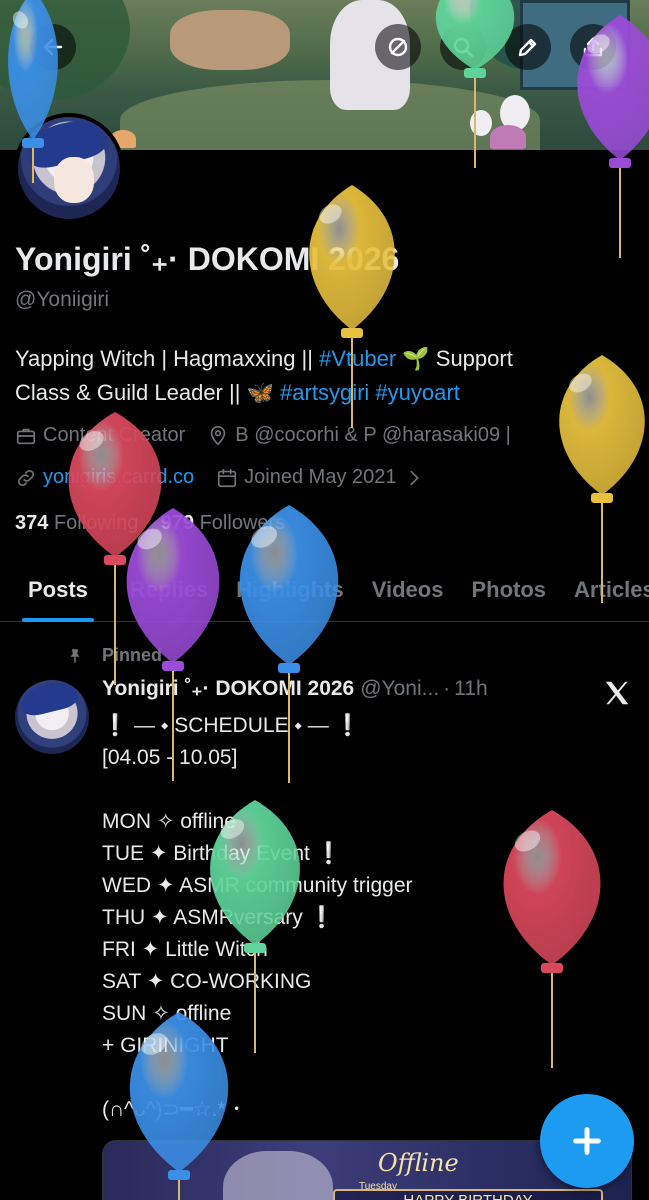 The height and width of the screenshot is (1200, 649). I want to click on edit-icon, so click(527, 47).